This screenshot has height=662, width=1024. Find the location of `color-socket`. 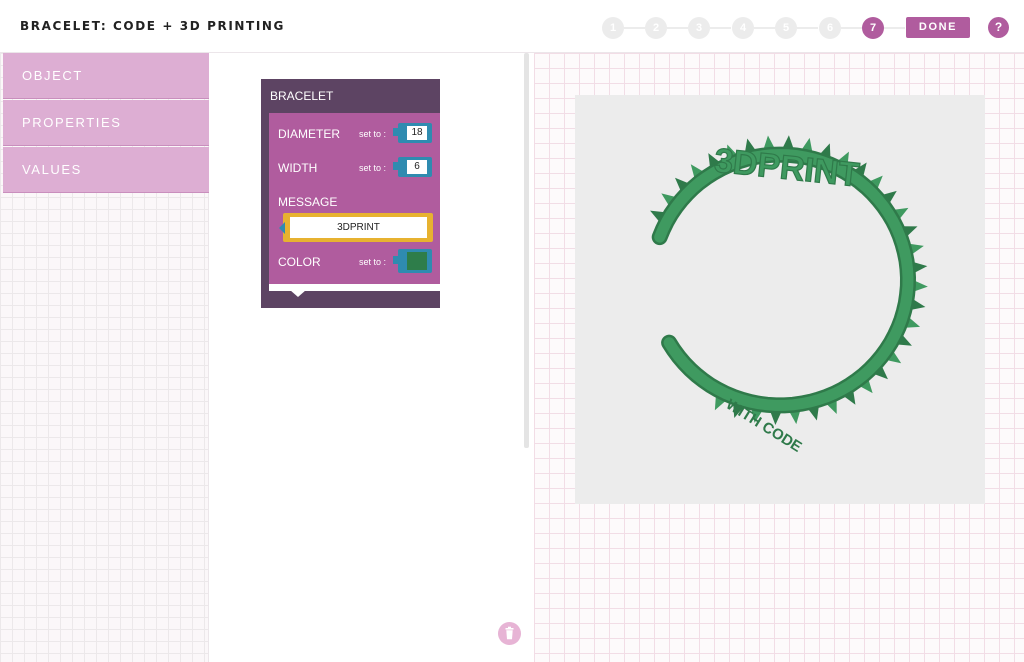

color-socket is located at coordinates (412, 261).